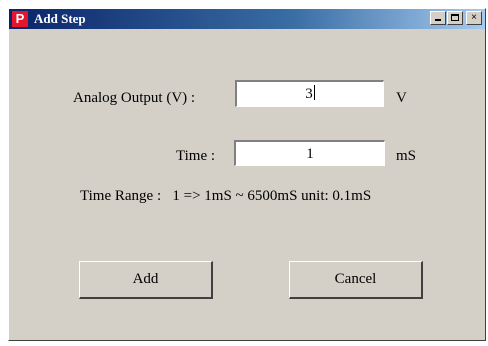 This screenshot has height=346, width=488. I want to click on analog-output-input: 3, so click(309, 93).